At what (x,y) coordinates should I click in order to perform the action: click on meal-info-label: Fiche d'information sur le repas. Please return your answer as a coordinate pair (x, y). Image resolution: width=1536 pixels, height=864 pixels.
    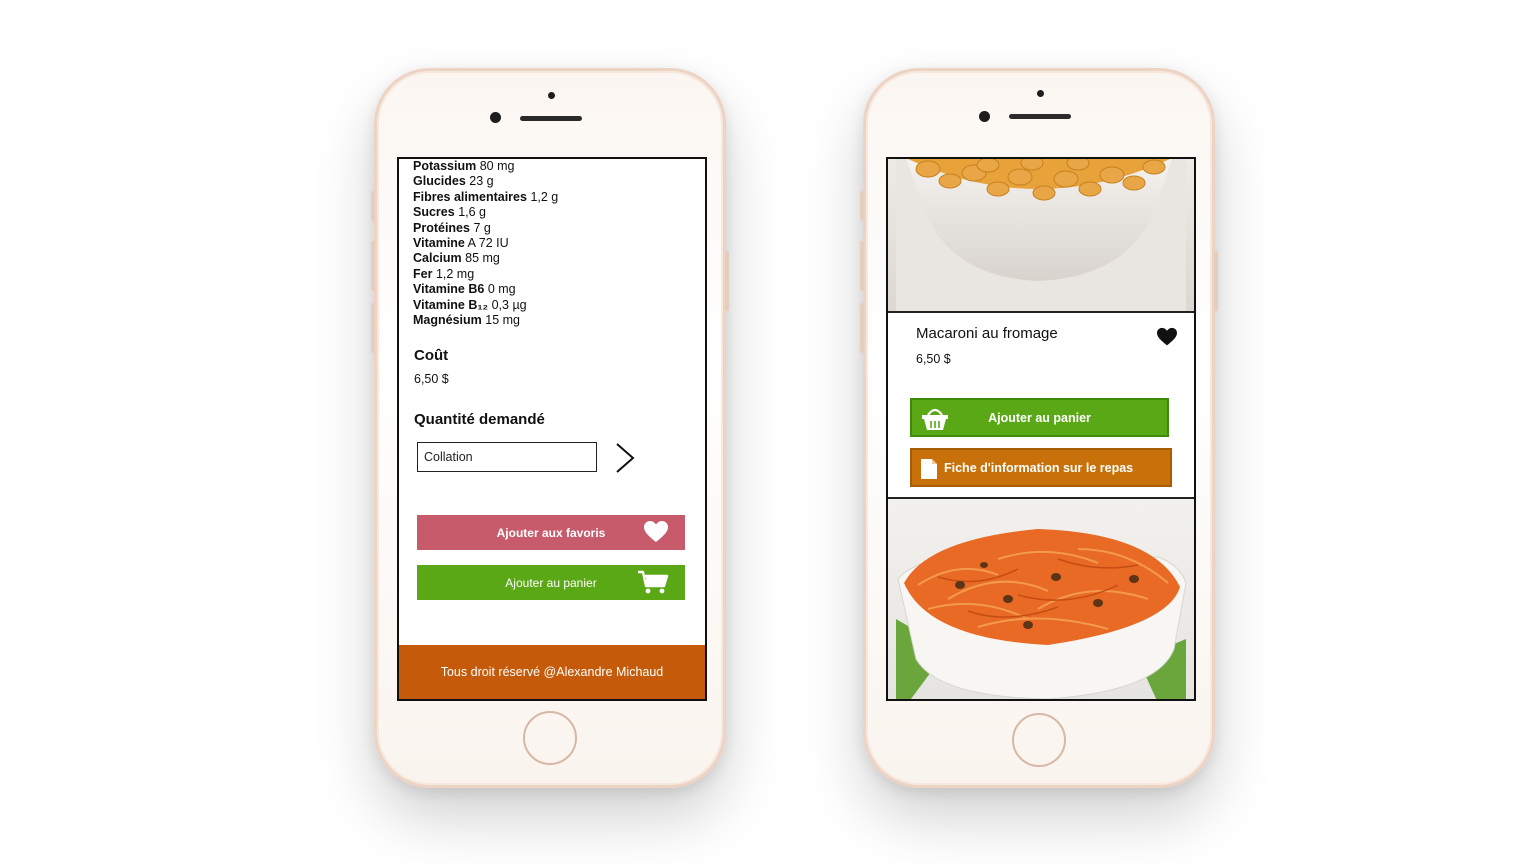
    Looking at the image, I should click on (1039, 467).